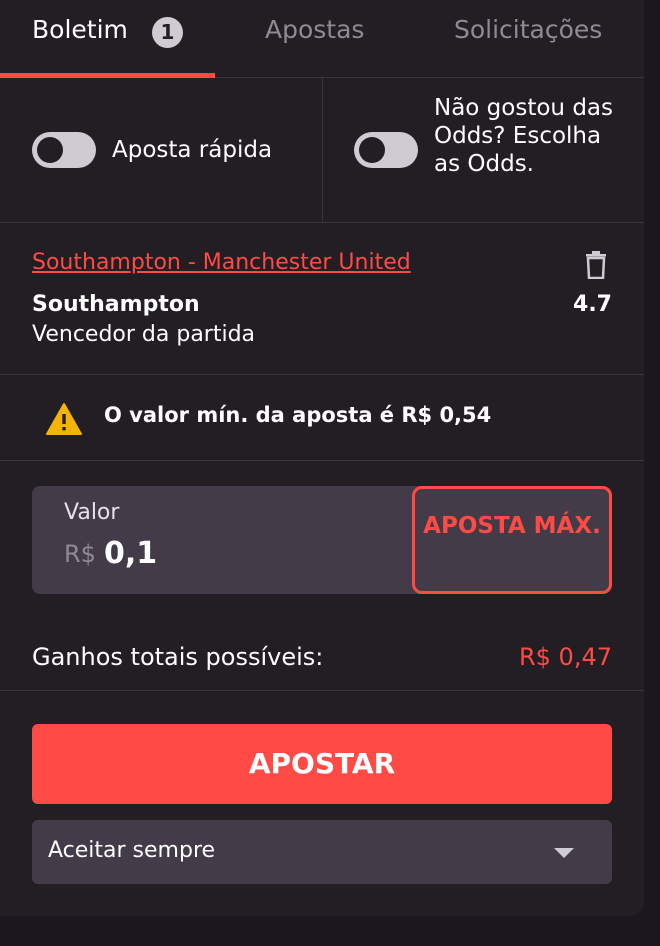 The width and height of the screenshot is (660, 946). What do you see at coordinates (592, 304) in the screenshot?
I see `selection-odds: 4.7` at bounding box center [592, 304].